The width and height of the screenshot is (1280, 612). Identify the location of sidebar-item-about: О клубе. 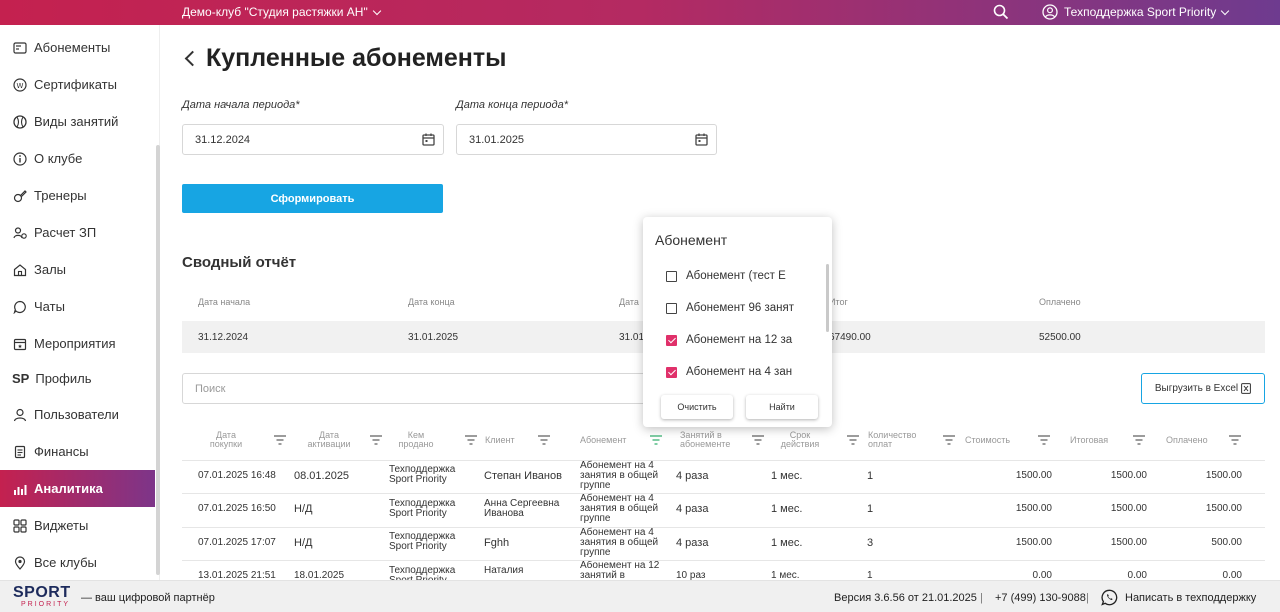
(77, 158).